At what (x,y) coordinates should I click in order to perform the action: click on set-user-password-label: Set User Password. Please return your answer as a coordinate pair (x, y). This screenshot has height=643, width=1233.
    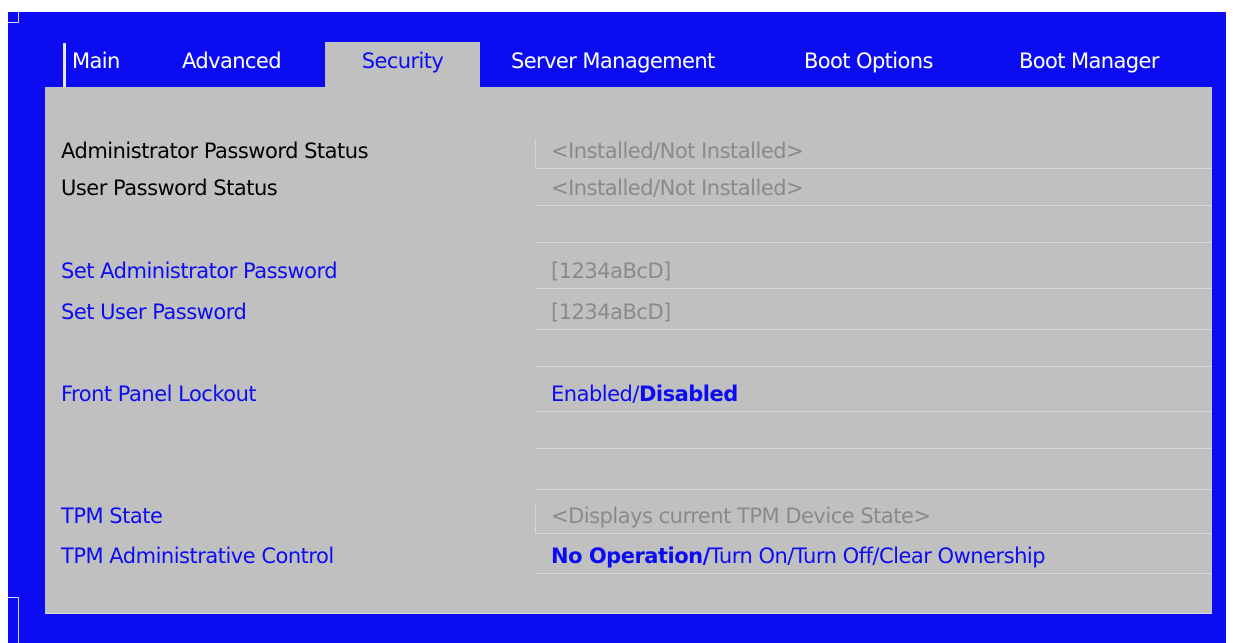
    Looking at the image, I should click on (154, 312).